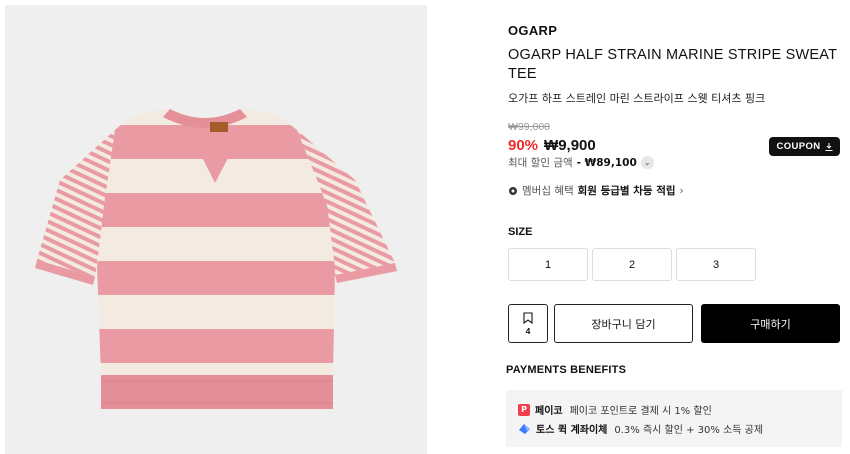 This screenshot has height=454, width=850. I want to click on size-option-1: 1, so click(548, 264).